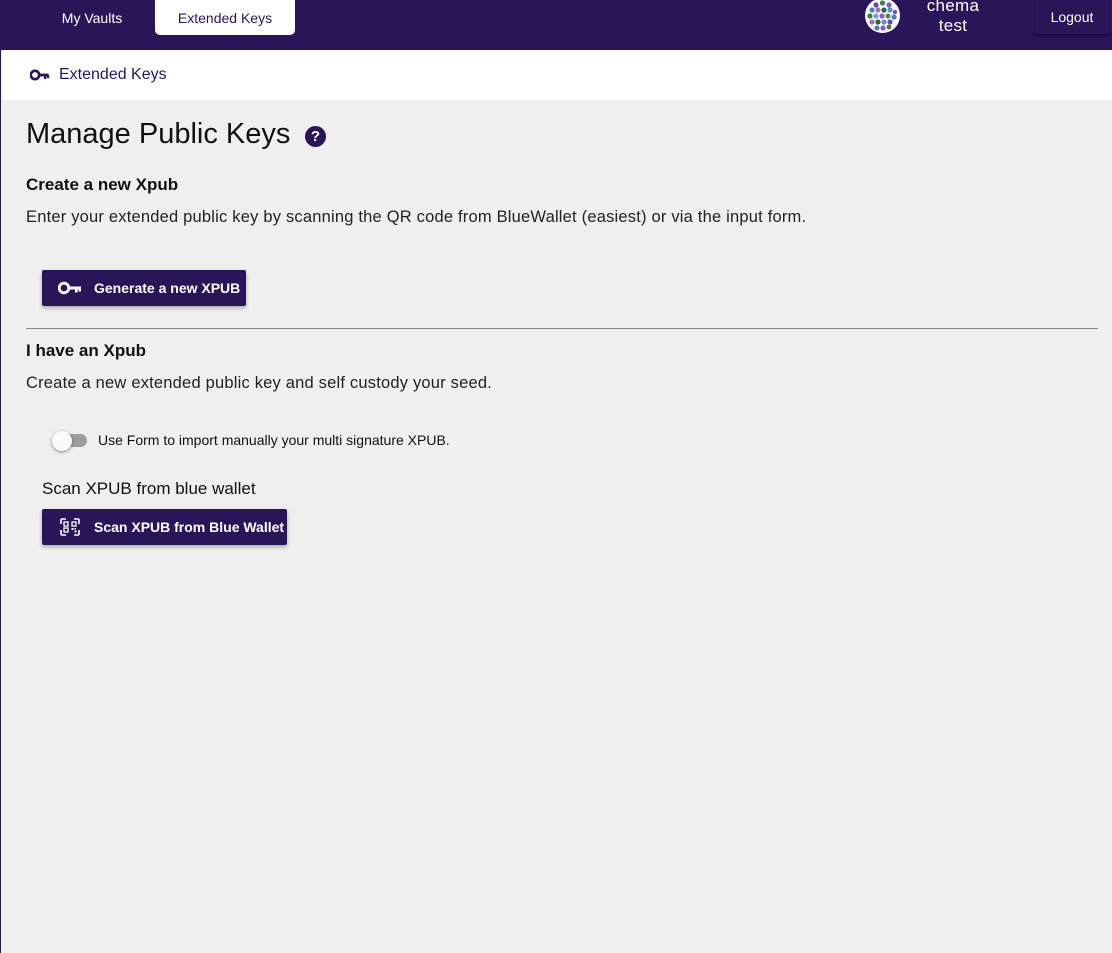 This screenshot has width=1112, height=953. What do you see at coordinates (225, 17) in the screenshot?
I see `tab-extended-keys: Extended Keys` at bounding box center [225, 17].